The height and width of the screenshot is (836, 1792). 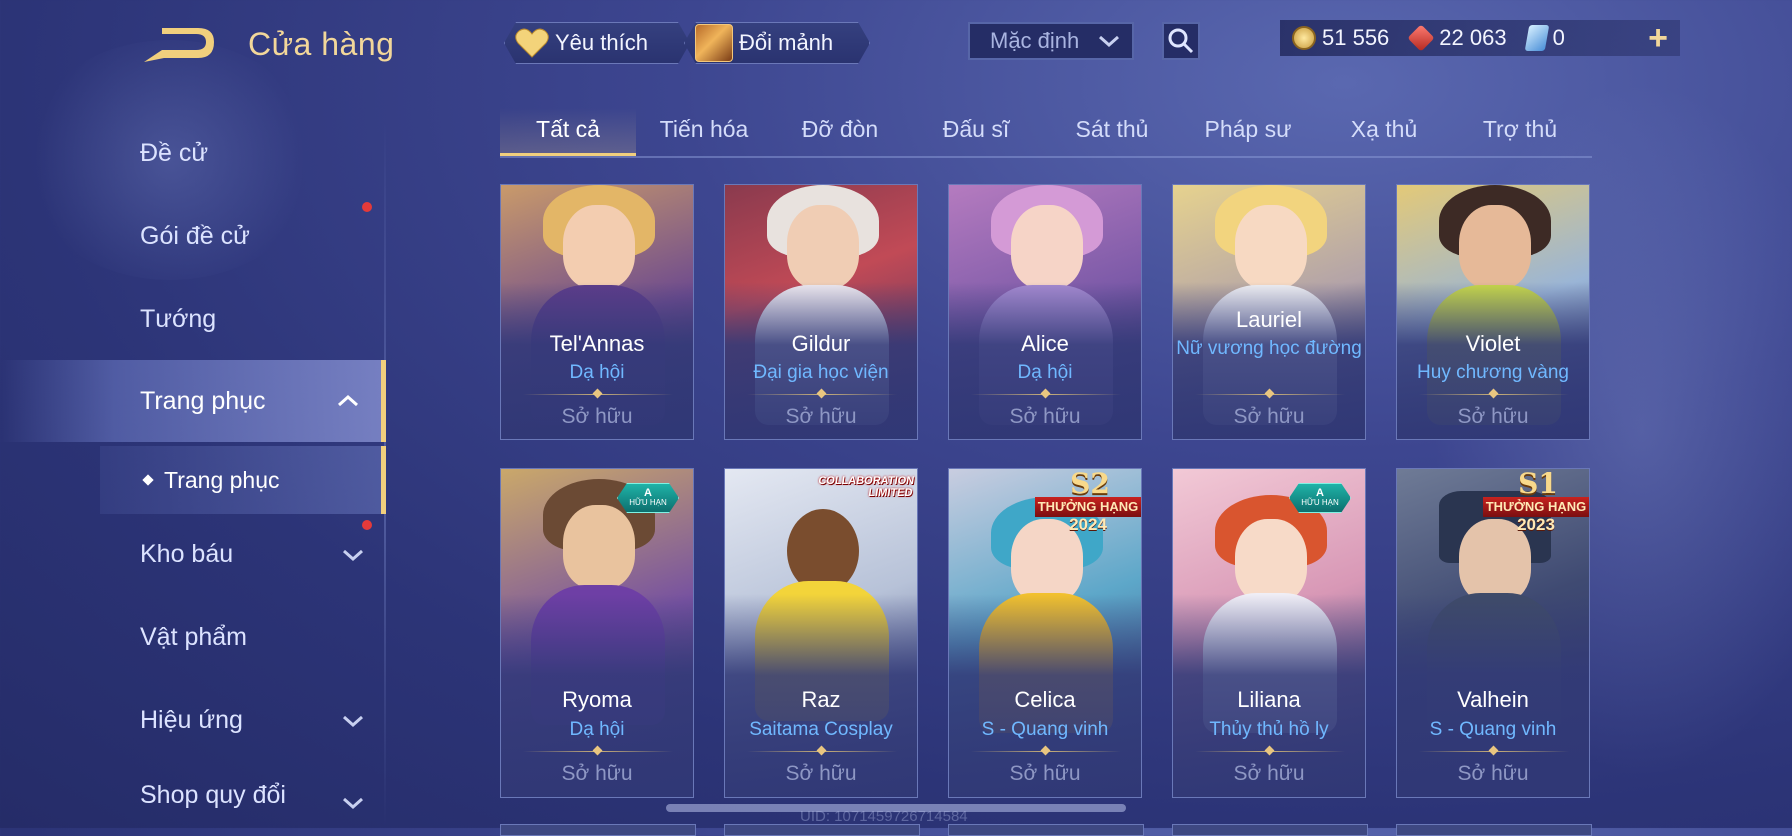 What do you see at coordinates (896, 808) in the screenshot?
I see `horizontal-scrollbar` at bounding box center [896, 808].